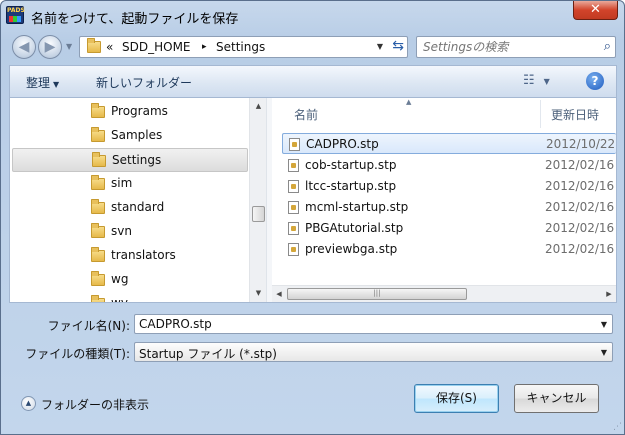  What do you see at coordinates (449, 165) in the screenshot?
I see `file-row: cob-startup.stp 2012/02/16 1` at bounding box center [449, 165].